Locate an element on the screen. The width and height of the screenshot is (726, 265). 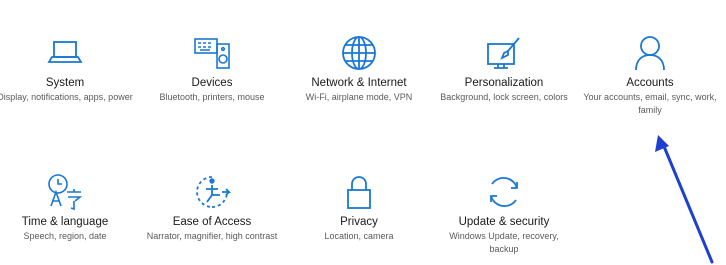
tile-description: Narrator, magnifier, high contrast is located at coordinates (212, 236).